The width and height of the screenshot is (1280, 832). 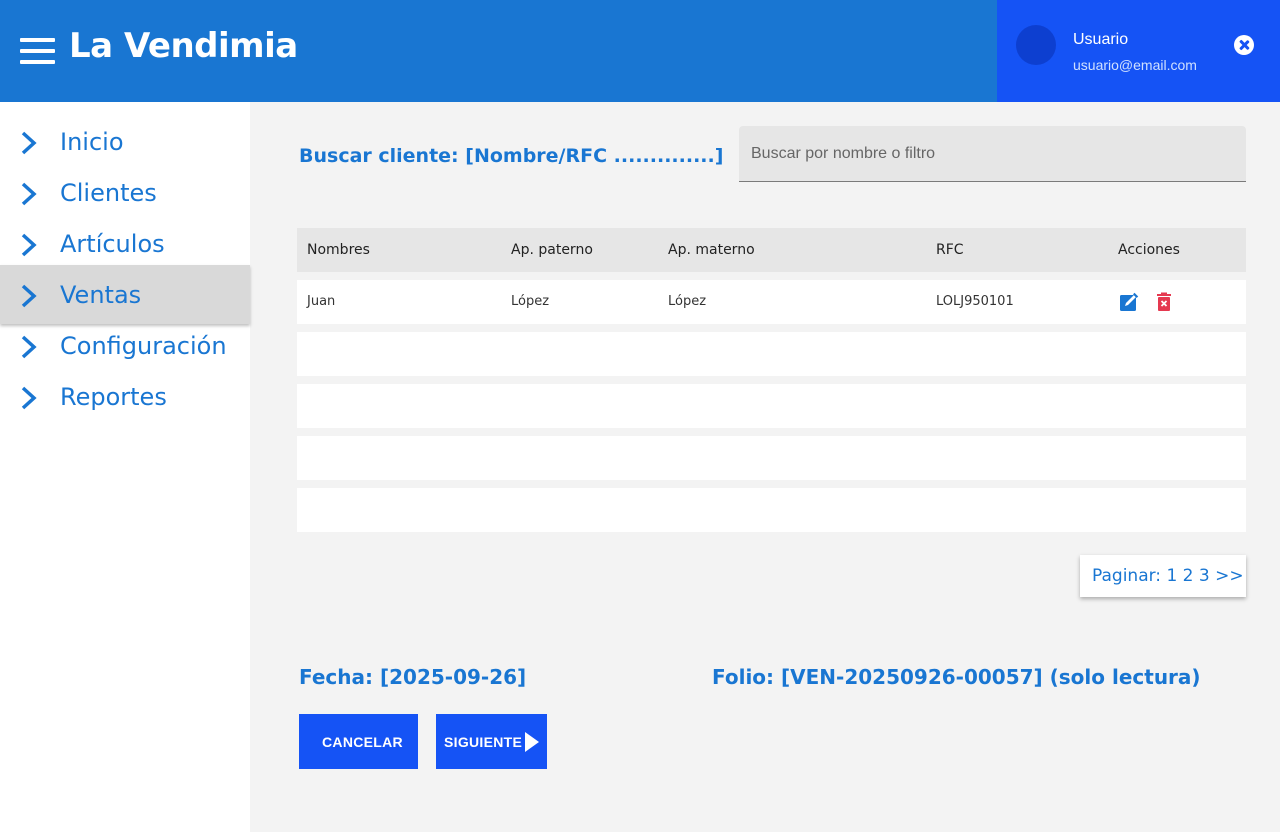 I want to click on cancel-button: CANCELAR, so click(x=358, y=741).